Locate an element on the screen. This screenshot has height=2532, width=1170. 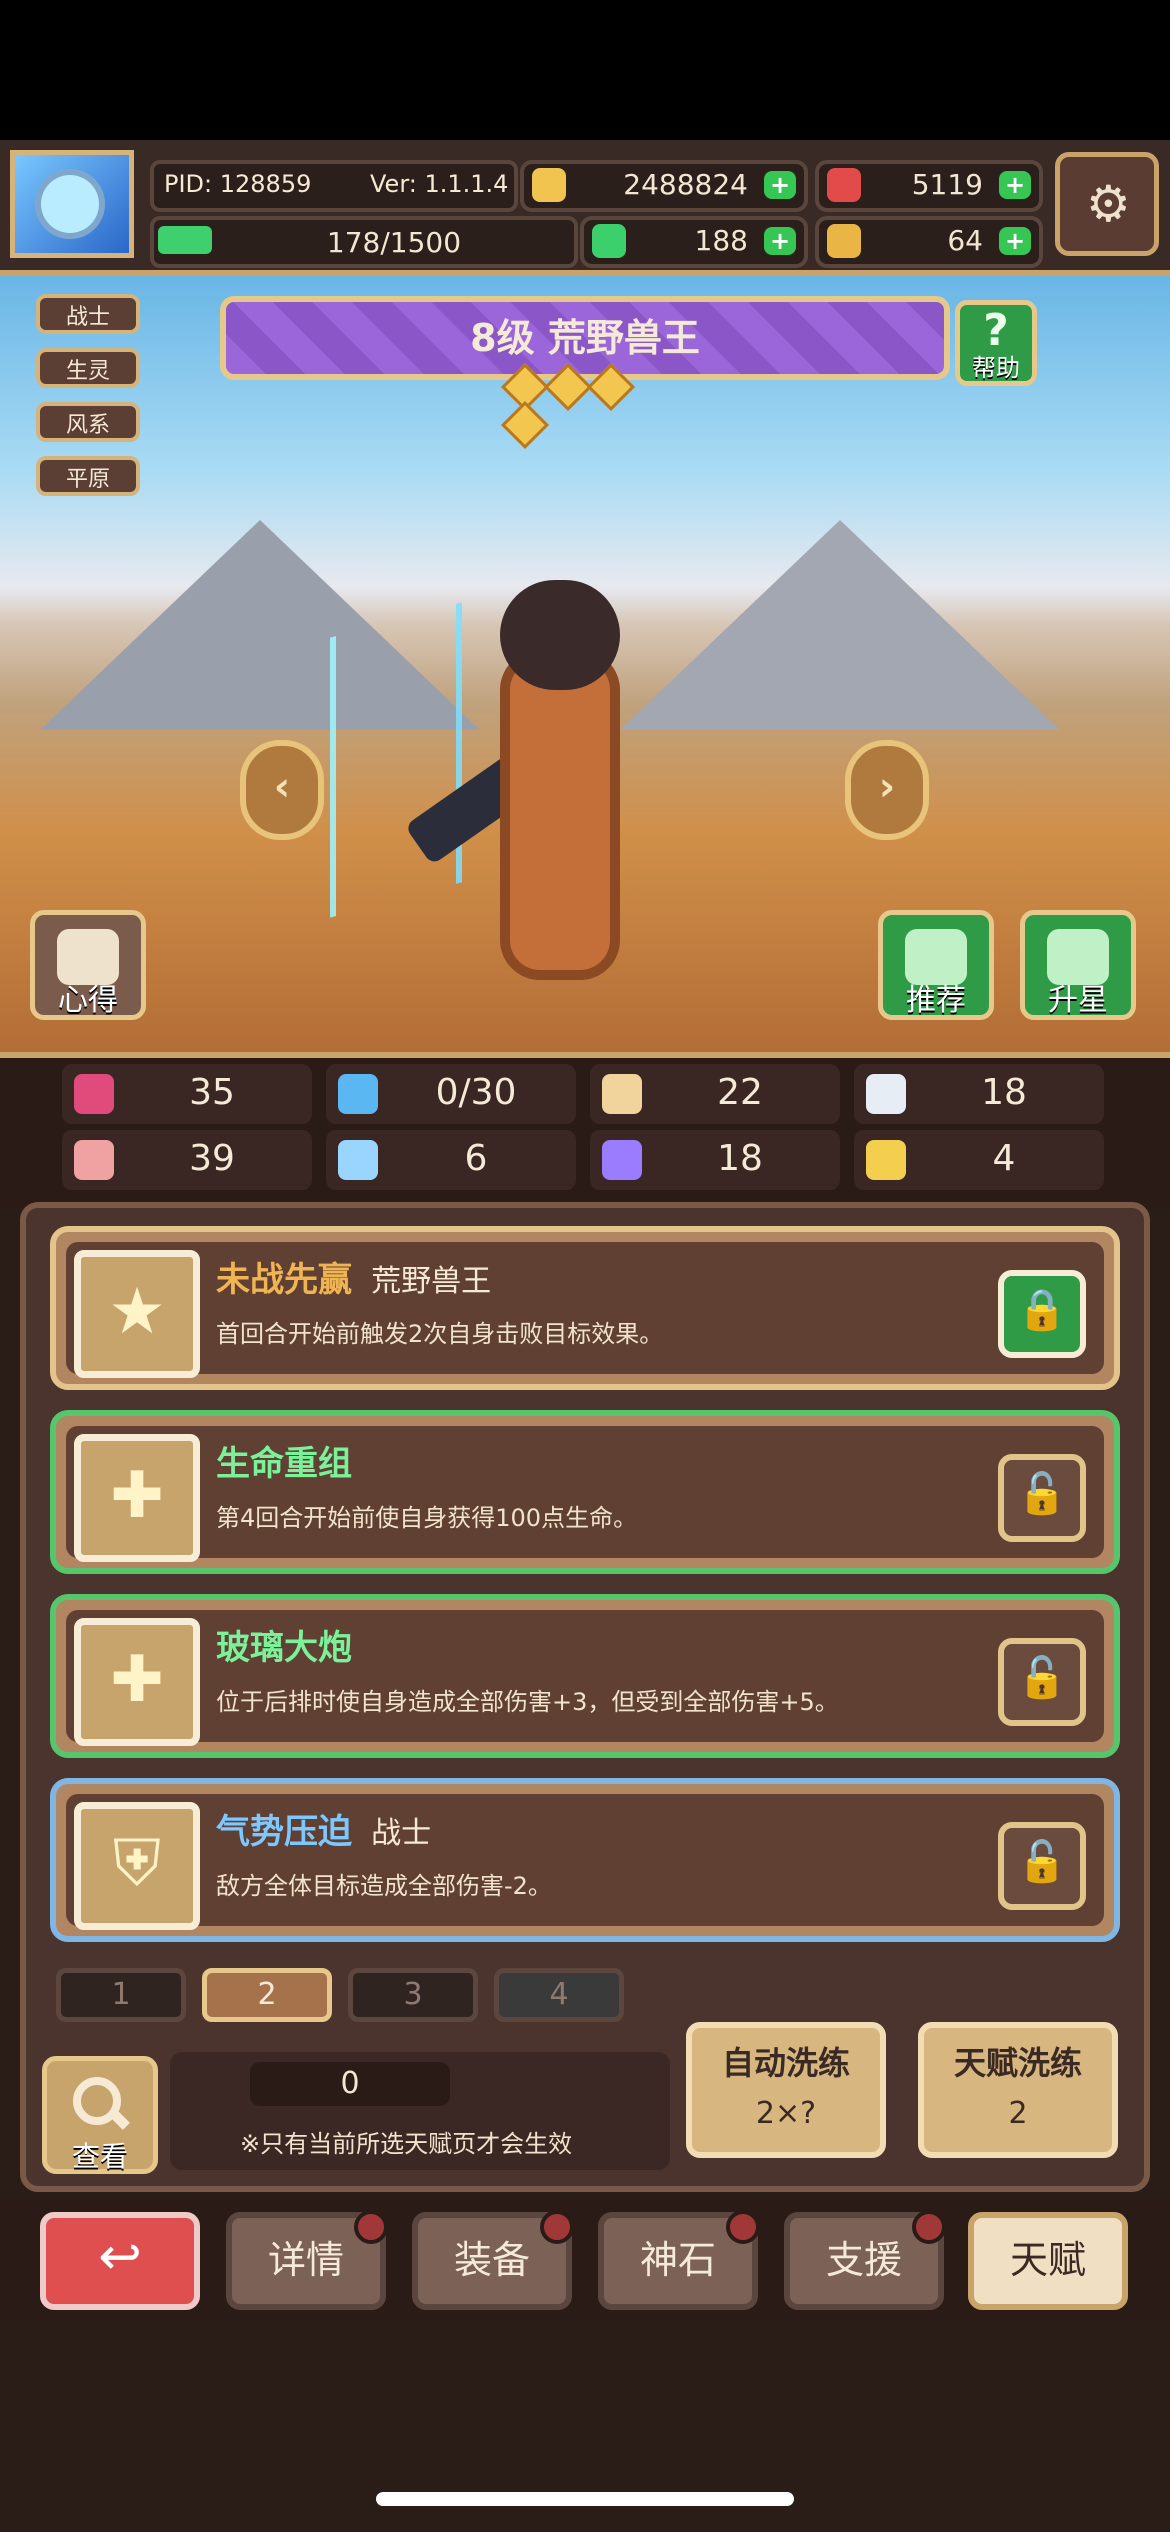
player-avatar is located at coordinates (72, 204).